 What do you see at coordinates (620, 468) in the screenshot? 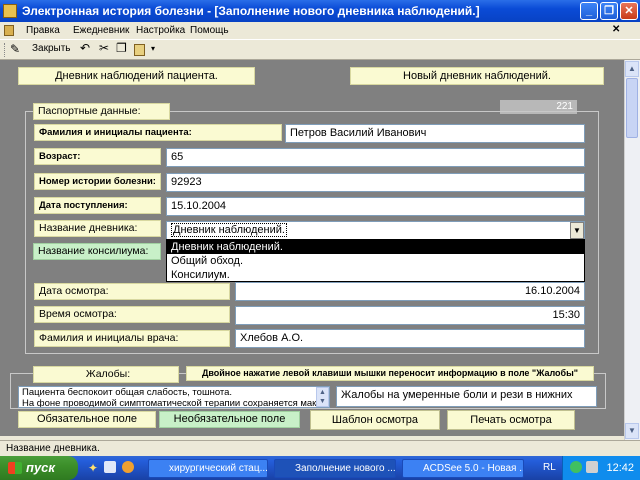
I see `clock: 12:42` at bounding box center [620, 468].